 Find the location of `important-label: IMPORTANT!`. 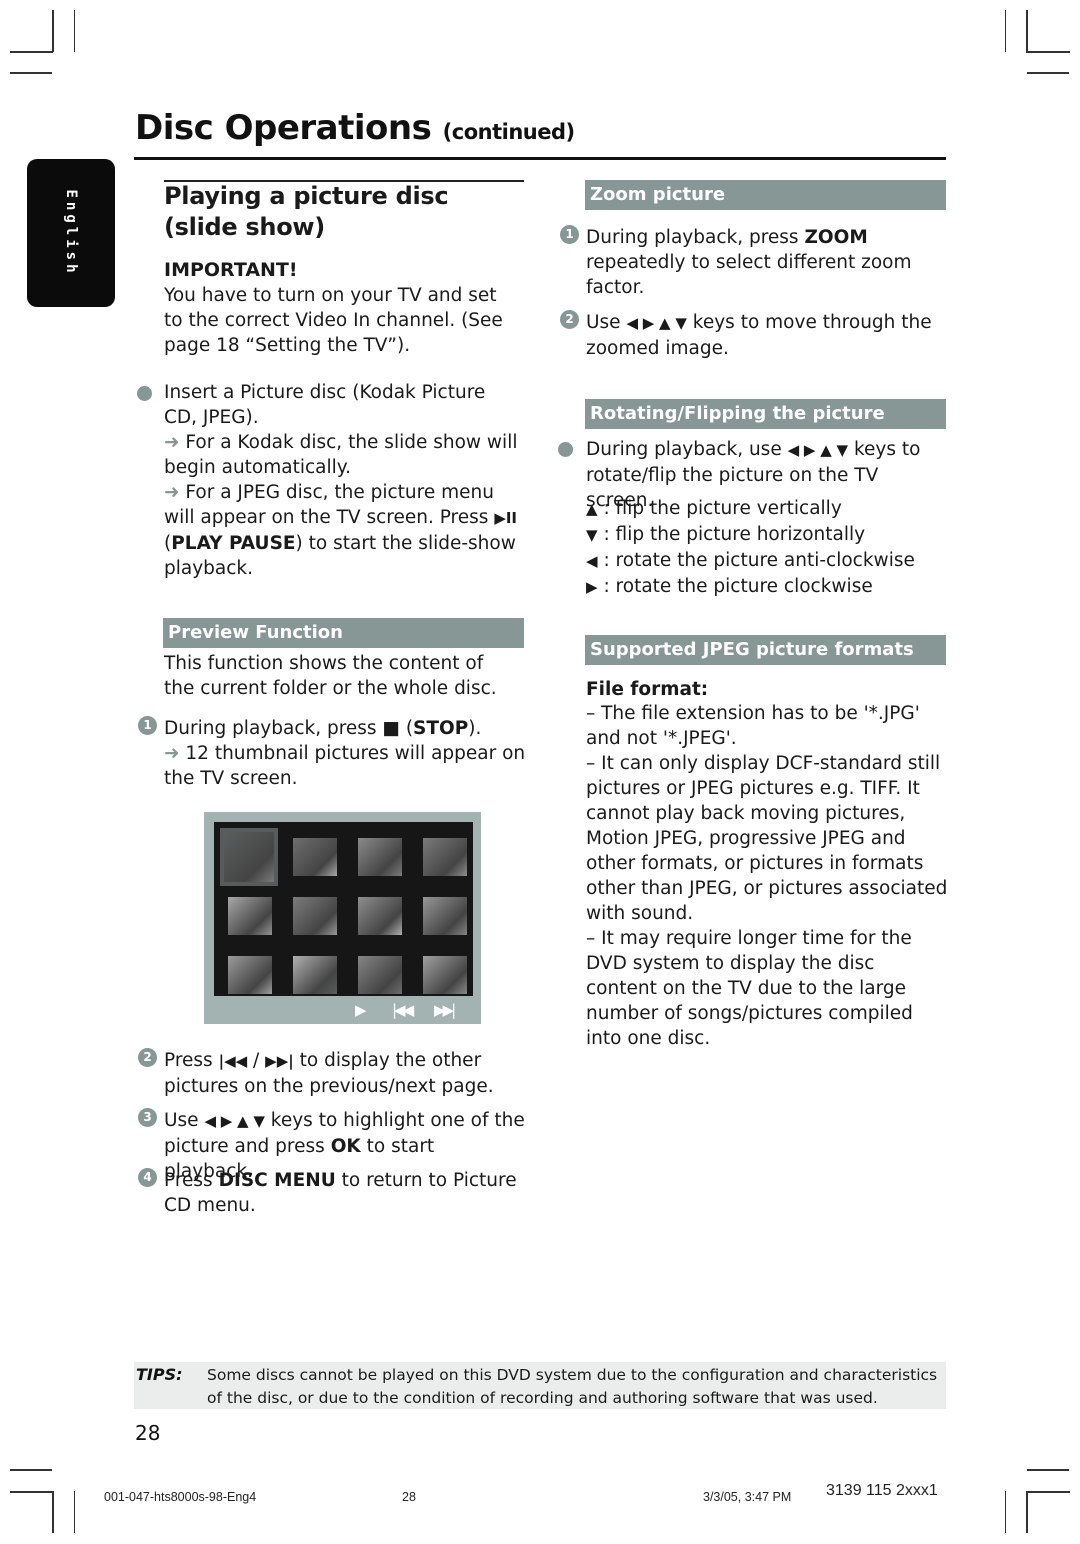

important-label: IMPORTANT! is located at coordinates (231, 270).